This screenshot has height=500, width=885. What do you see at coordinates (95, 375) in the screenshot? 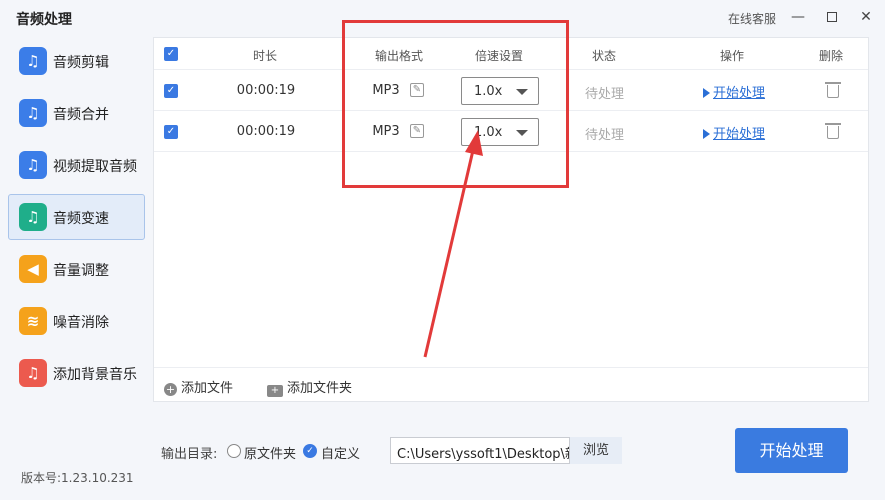
I see `sidebar-item-label: 添加背景音乐` at bounding box center [95, 375].